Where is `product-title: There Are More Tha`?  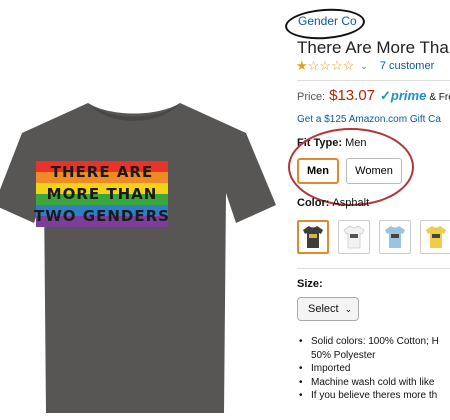 product-title: There Are More Tha is located at coordinates (373, 47).